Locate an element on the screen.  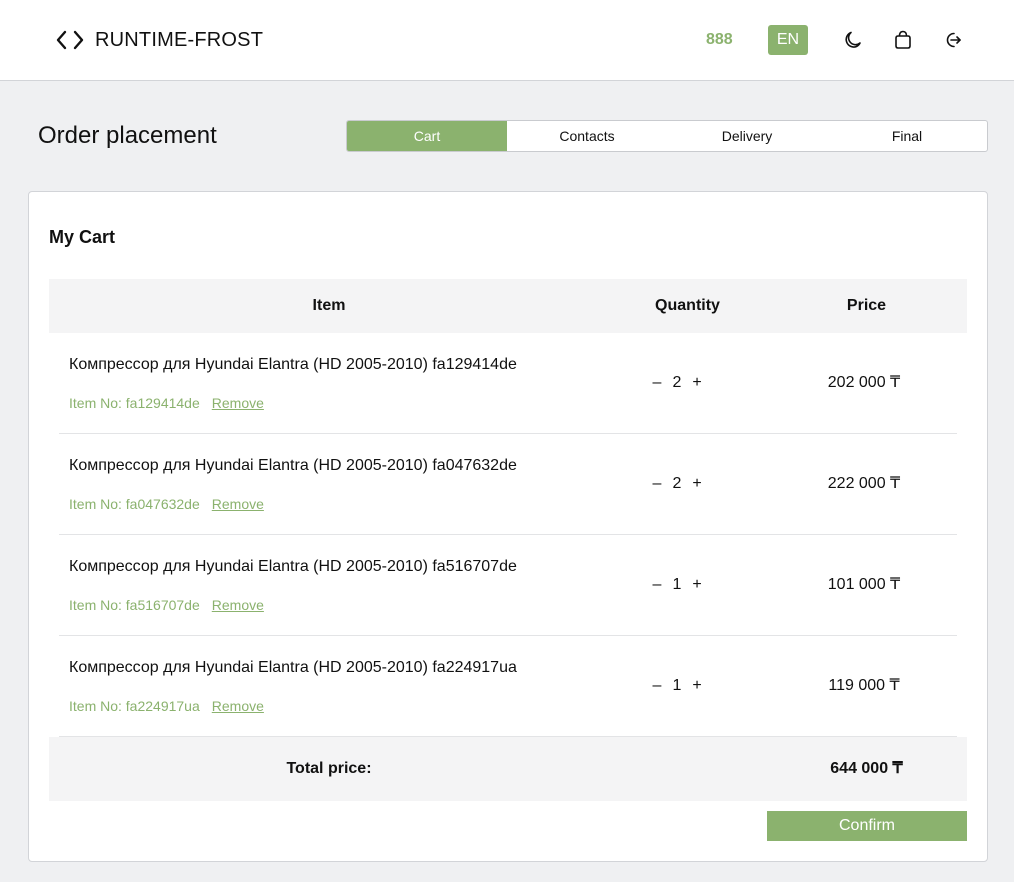
checkout-steps: Cart Contacts Delivery Final is located at coordinates (667, 136).